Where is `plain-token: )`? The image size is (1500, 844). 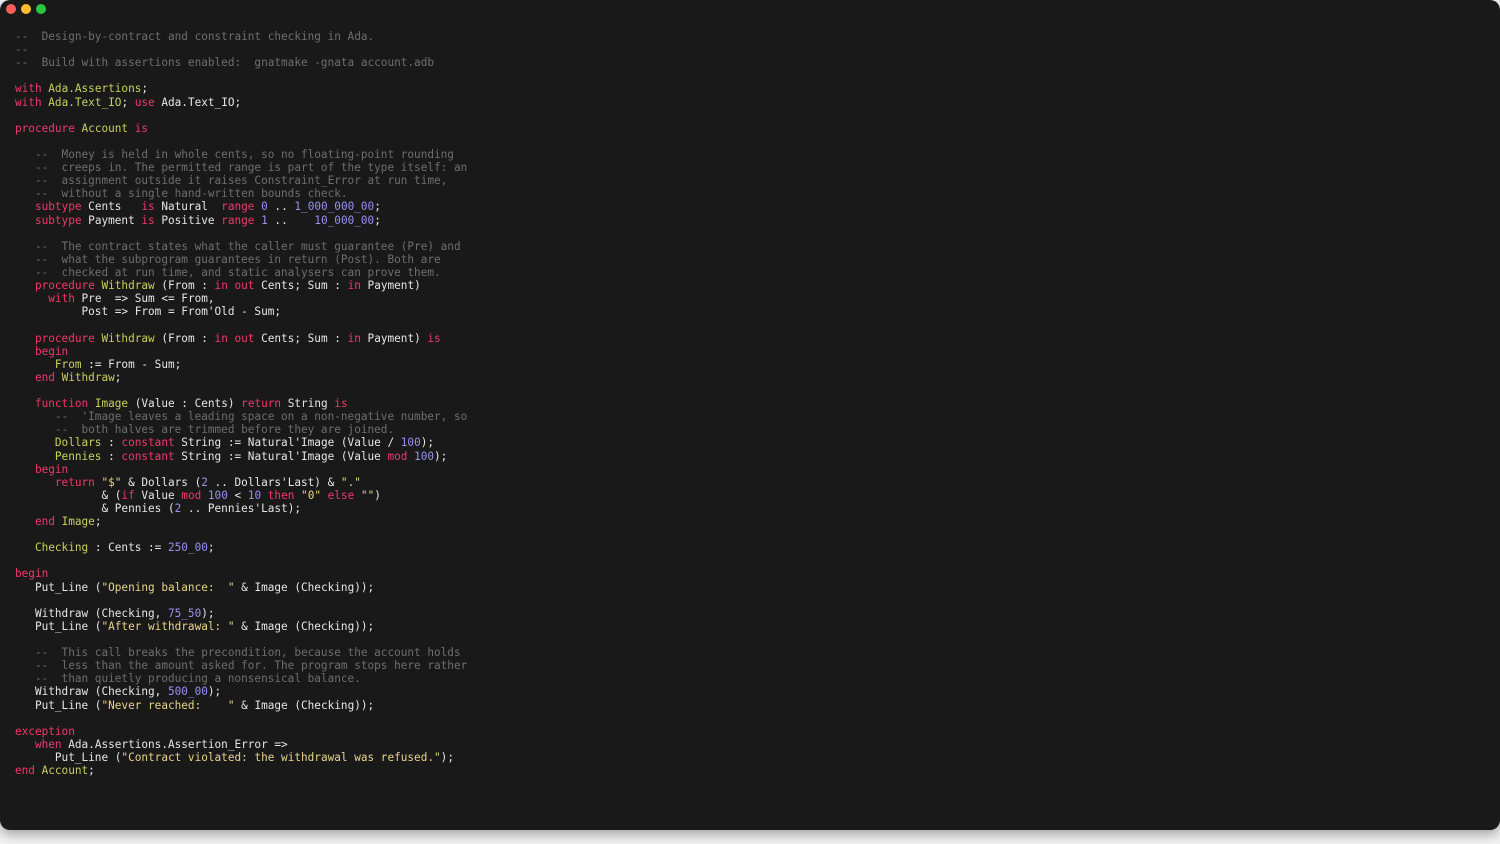 plain-token: ) is located at coordinates (377, 495).